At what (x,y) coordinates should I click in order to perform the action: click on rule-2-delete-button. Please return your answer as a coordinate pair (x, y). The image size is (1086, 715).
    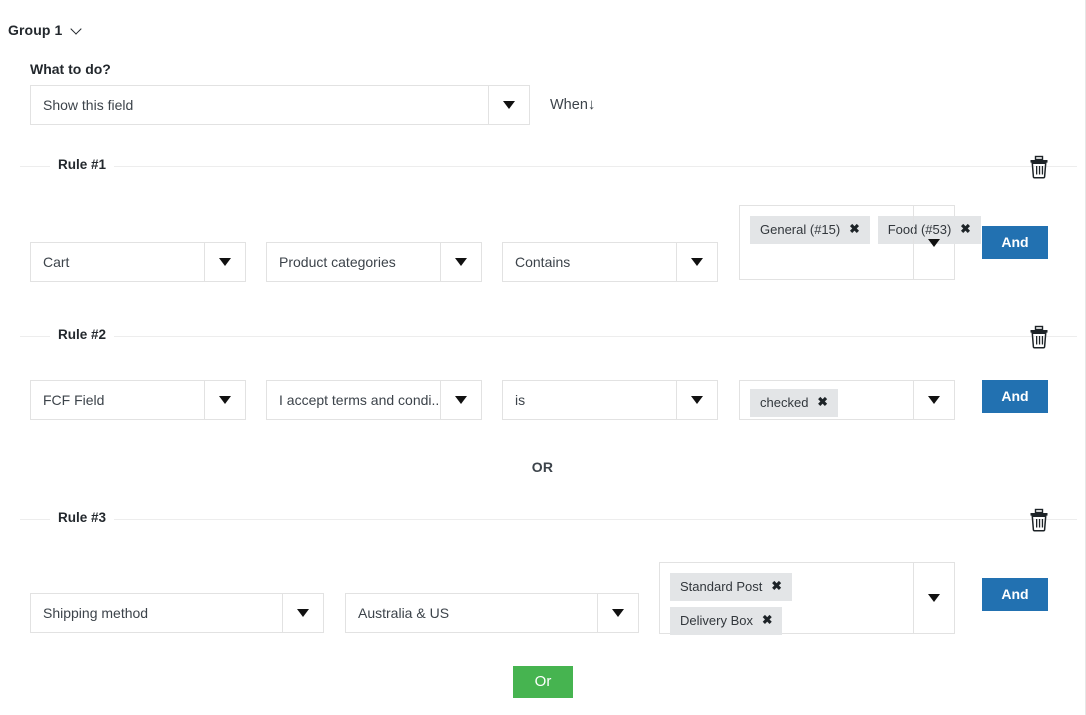
    Looking at the image, I should click on (1039, 337).